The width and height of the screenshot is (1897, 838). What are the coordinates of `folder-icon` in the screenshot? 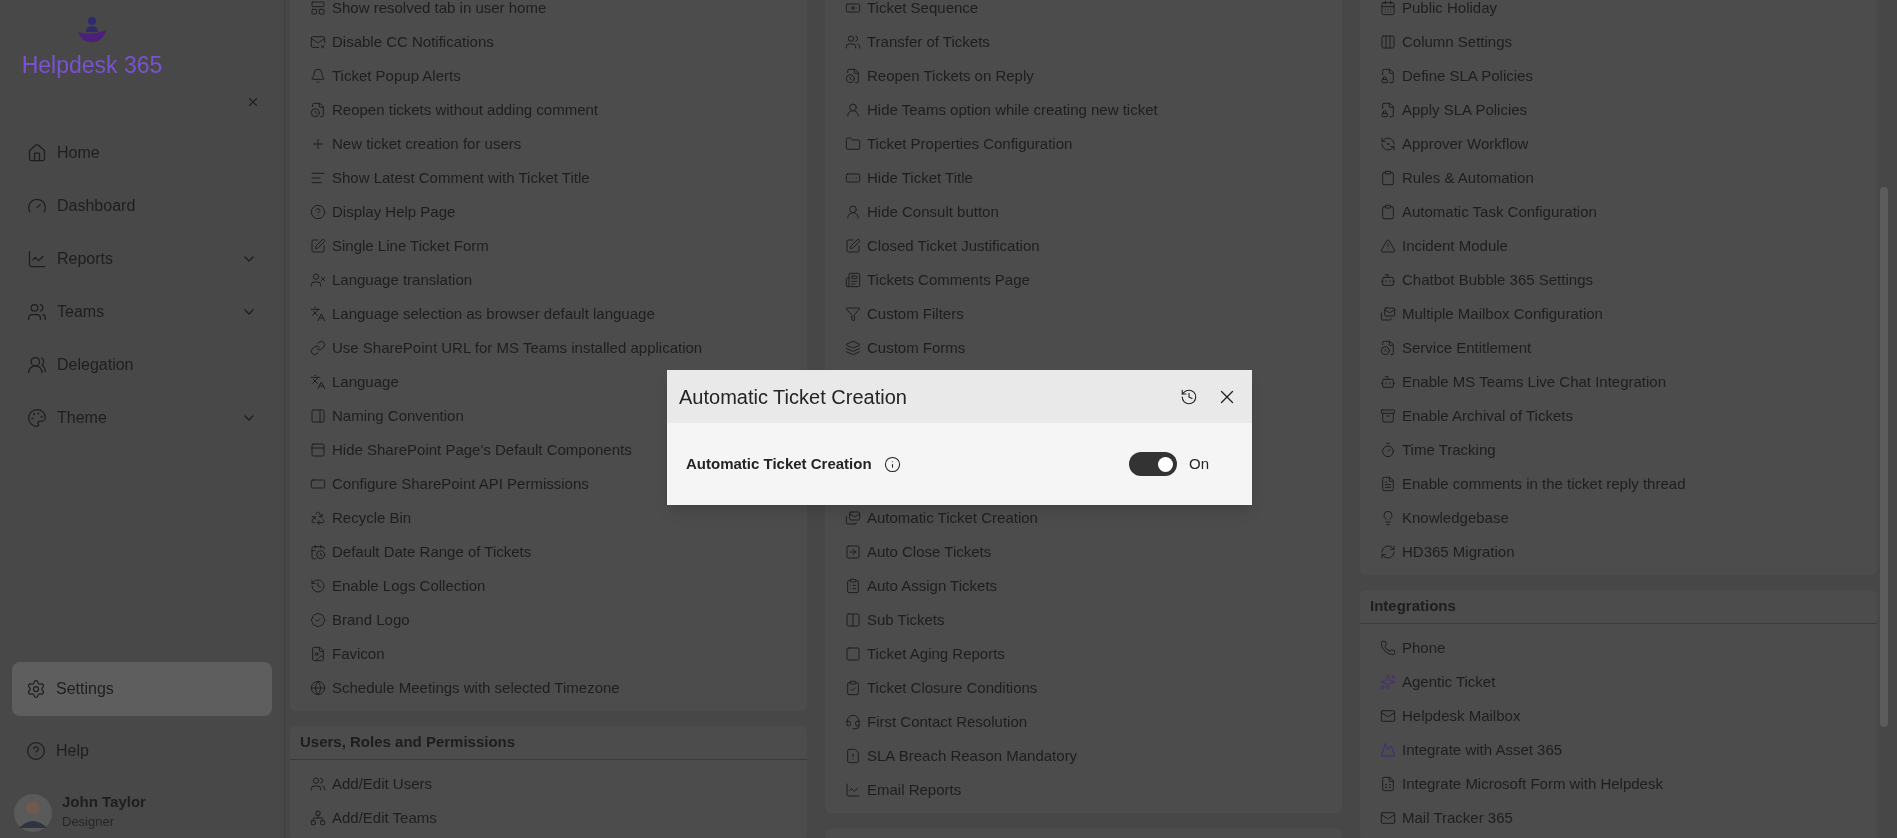 It's located at (853, 144).